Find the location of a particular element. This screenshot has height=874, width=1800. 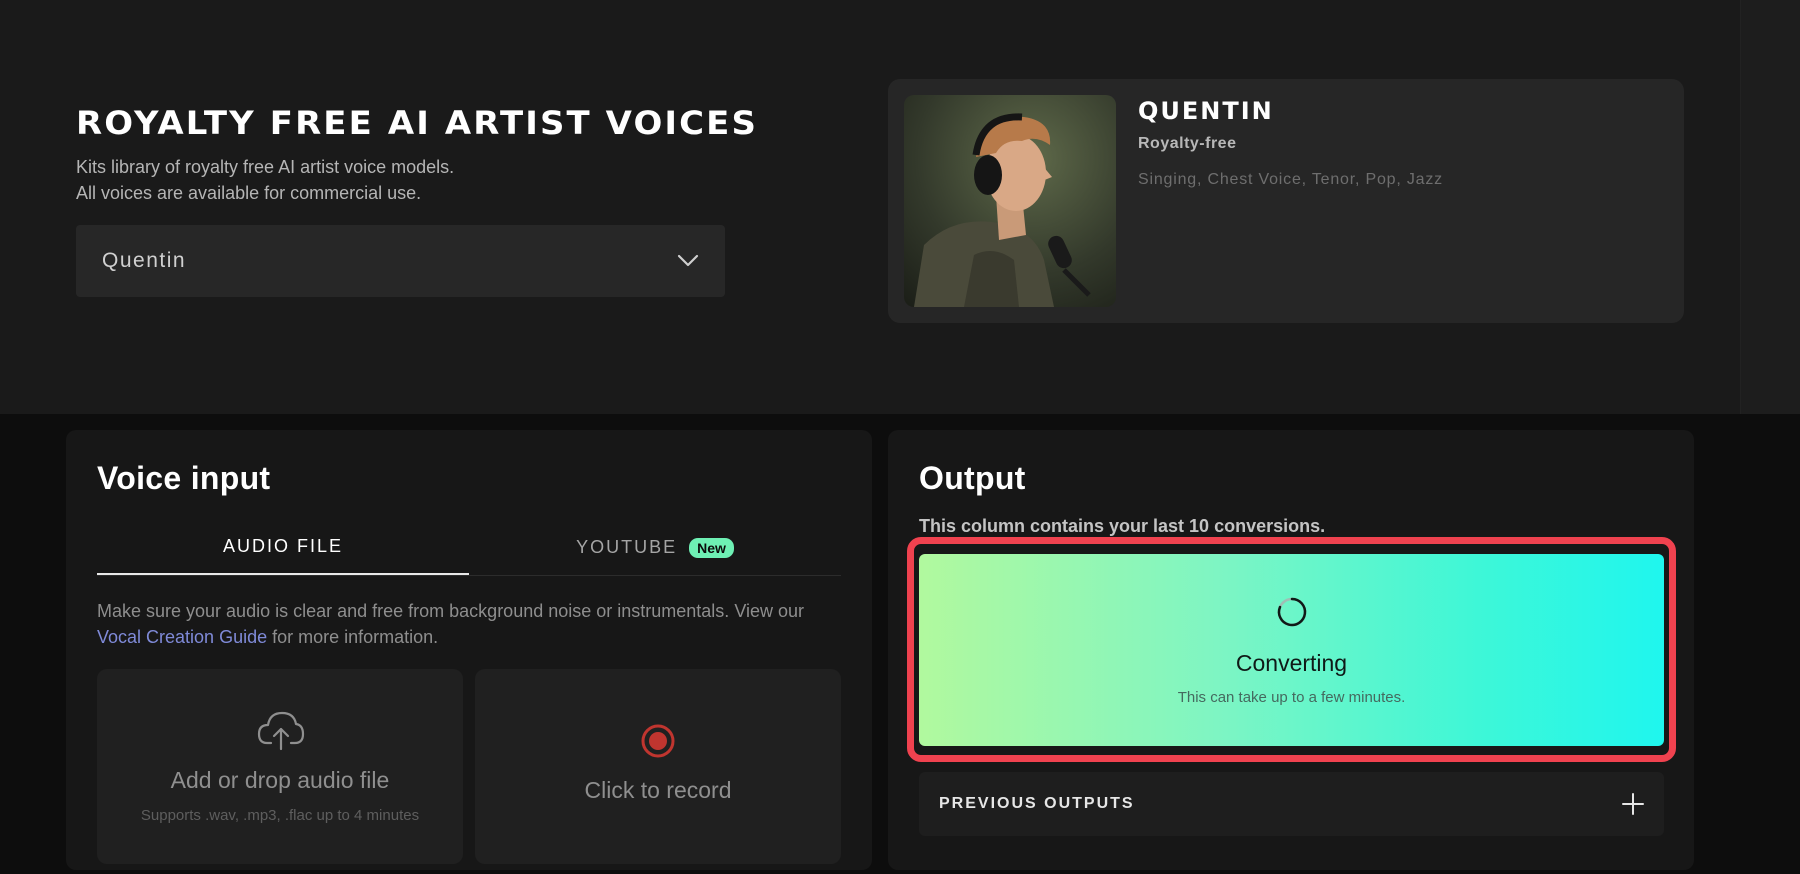

tab-label: AUDIO FILE is located at coordinates (283, 546).